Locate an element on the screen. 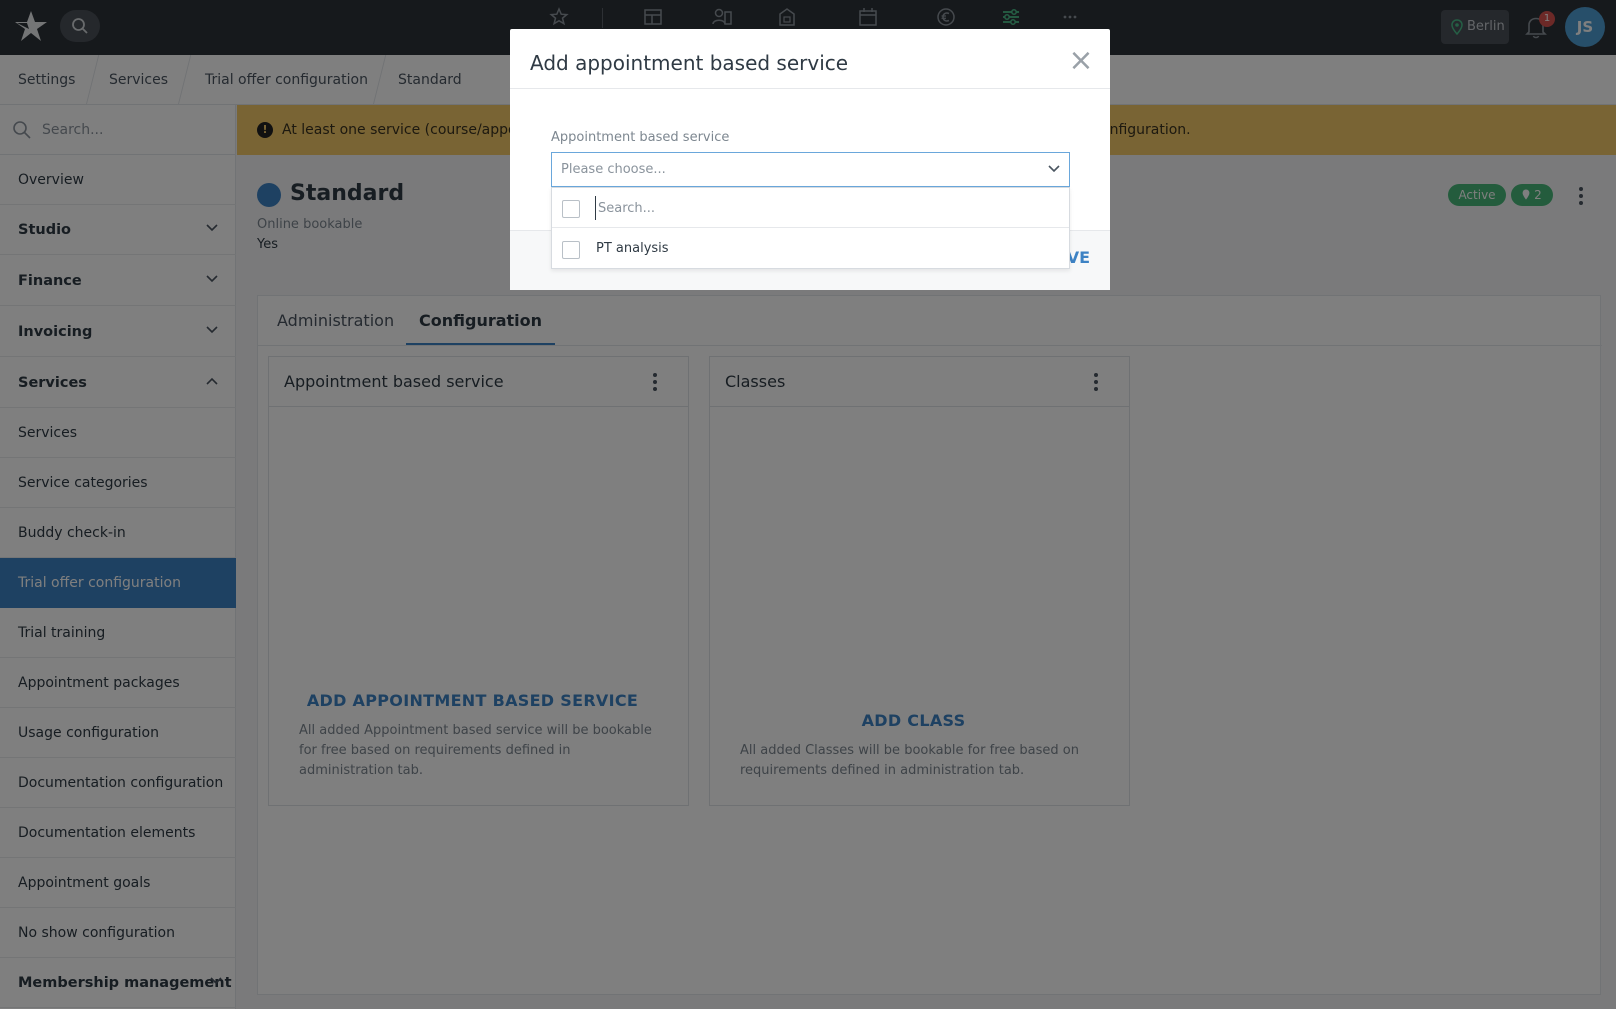 This screenshot has height=1009, width=1616. option-label: PT analysis is located at coordinates (632, 248).